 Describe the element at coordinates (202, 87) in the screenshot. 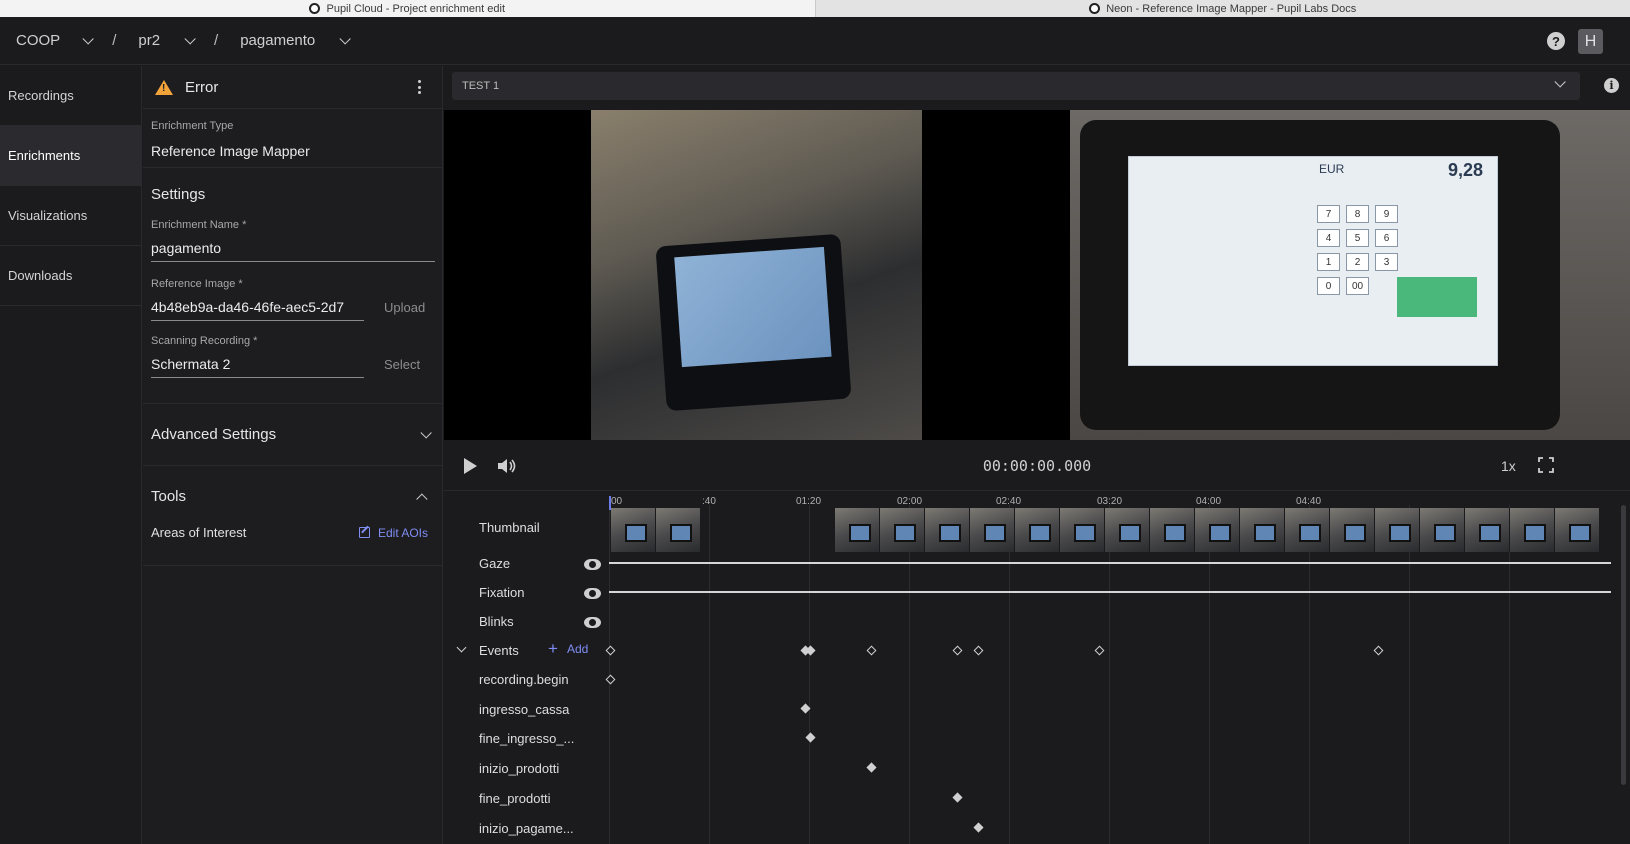

I see `status-title: Error` at that location.